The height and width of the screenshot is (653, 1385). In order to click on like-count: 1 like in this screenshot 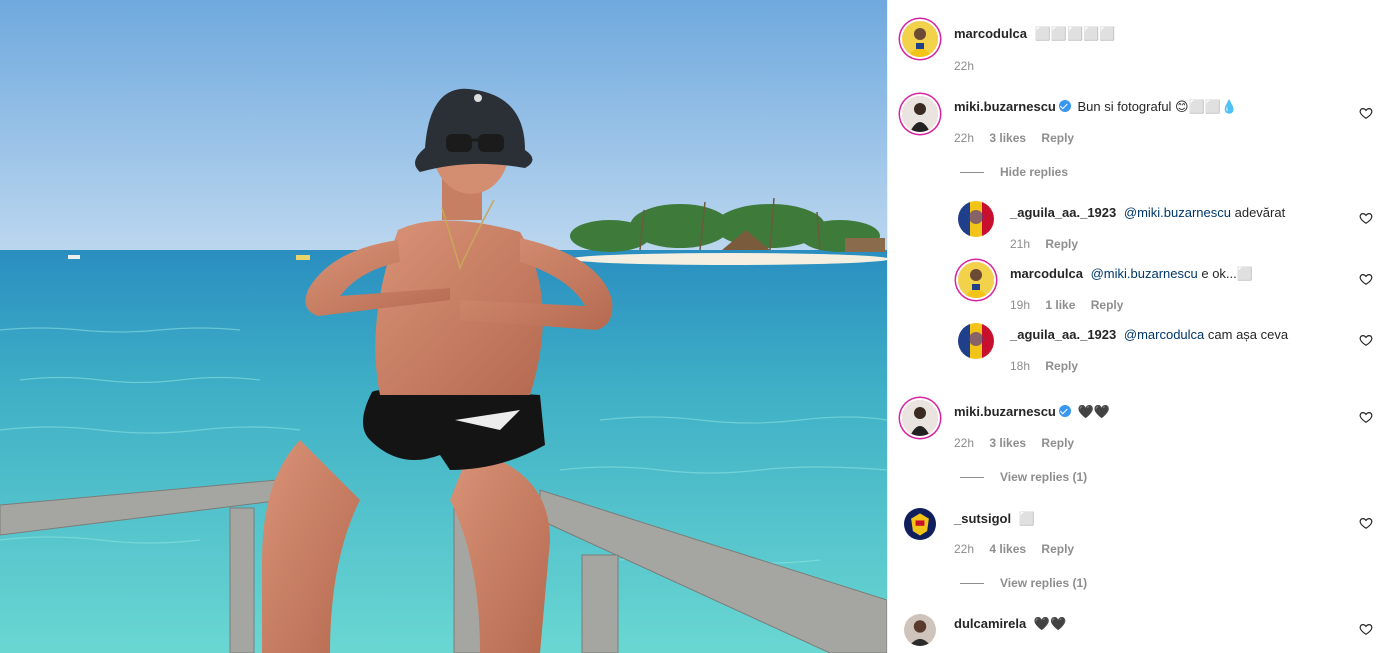, I will do `click(1060, 305)`.